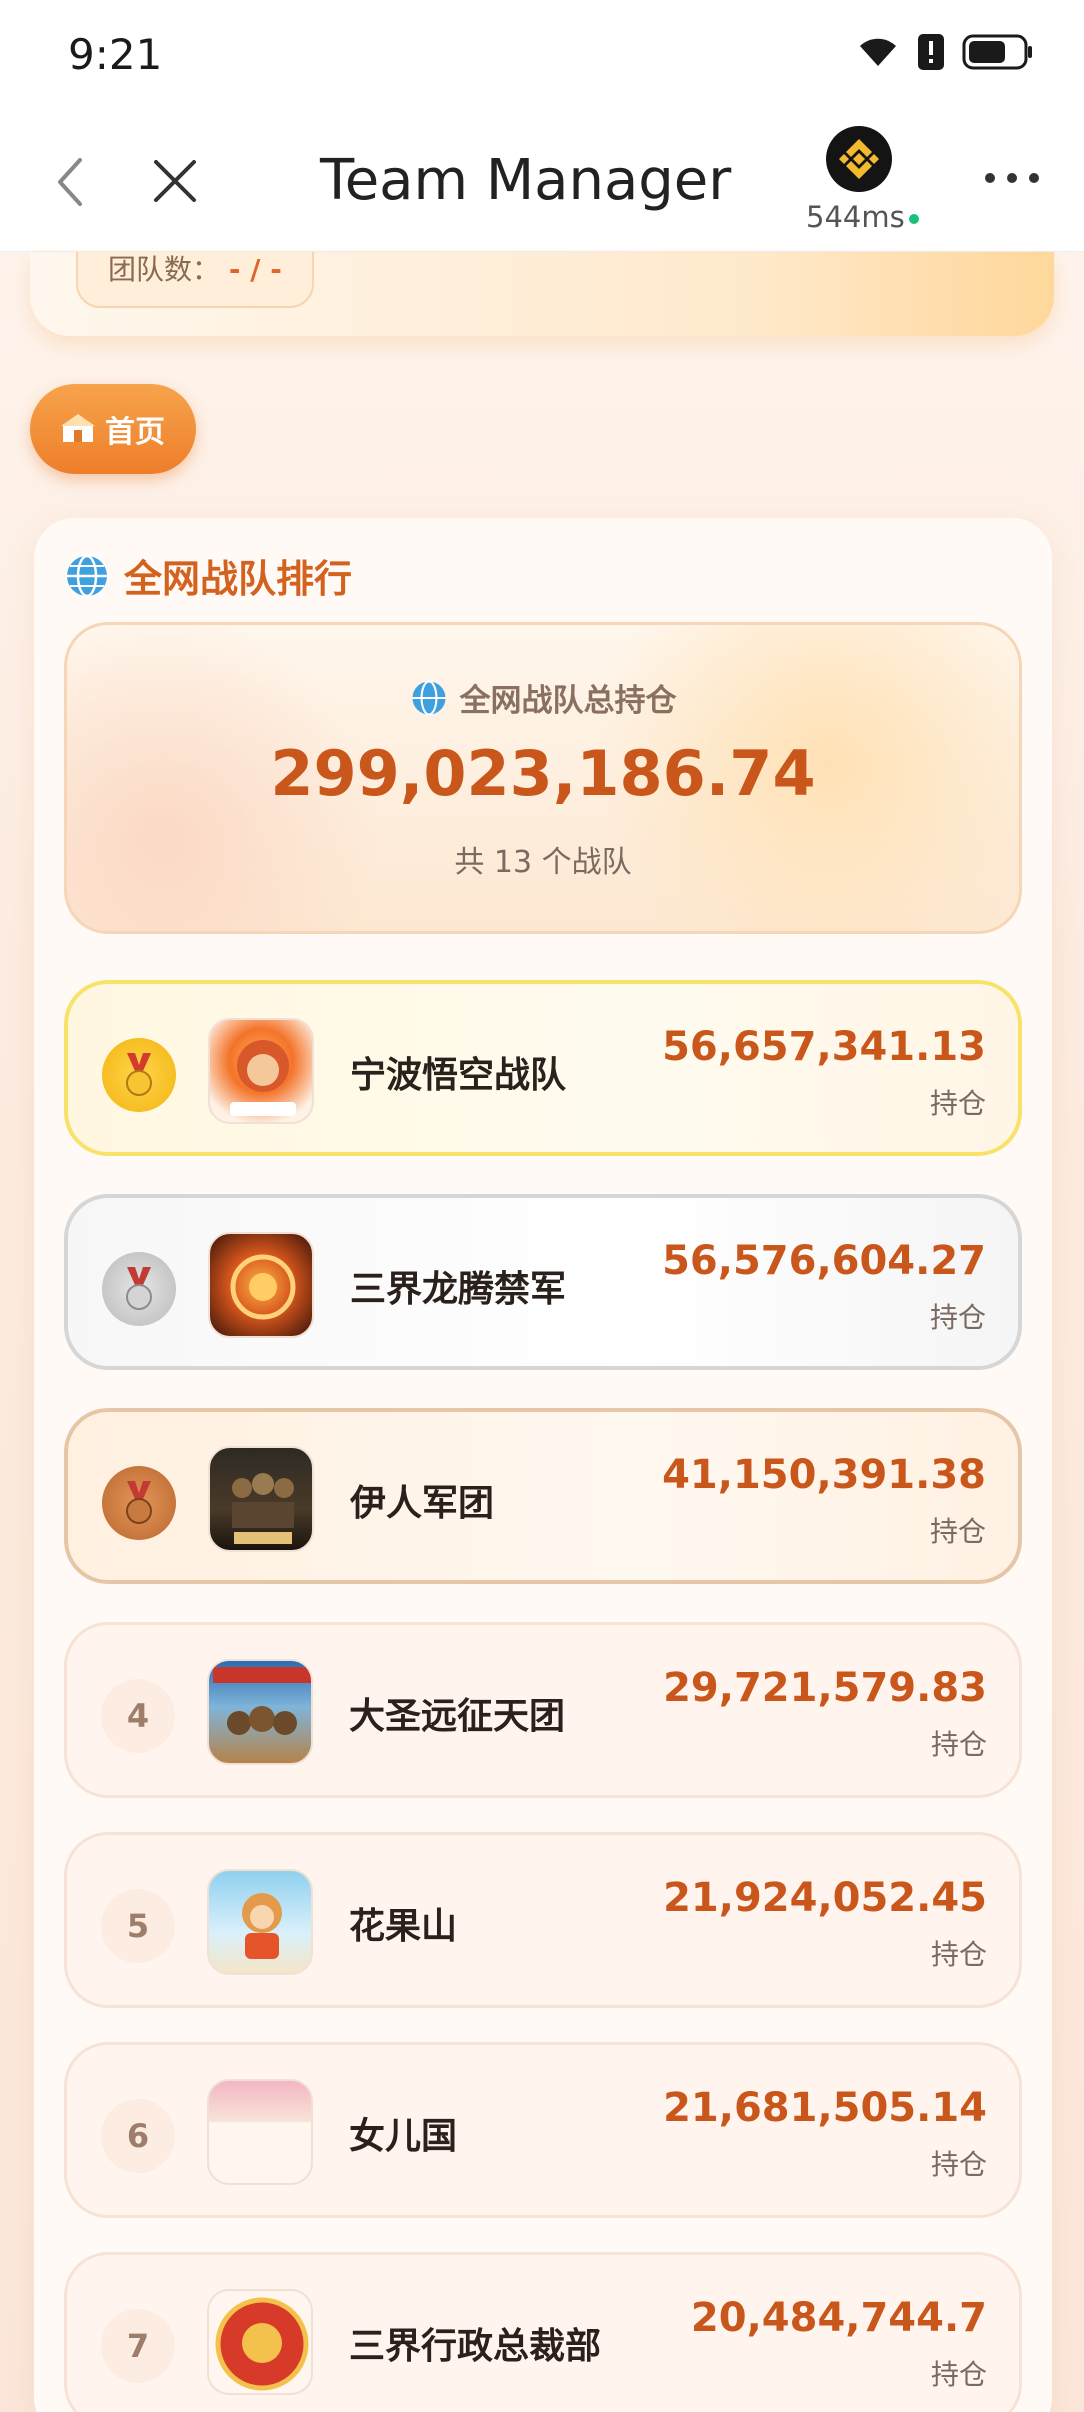  I want to click on latency-status-dot, so click(913, 219).